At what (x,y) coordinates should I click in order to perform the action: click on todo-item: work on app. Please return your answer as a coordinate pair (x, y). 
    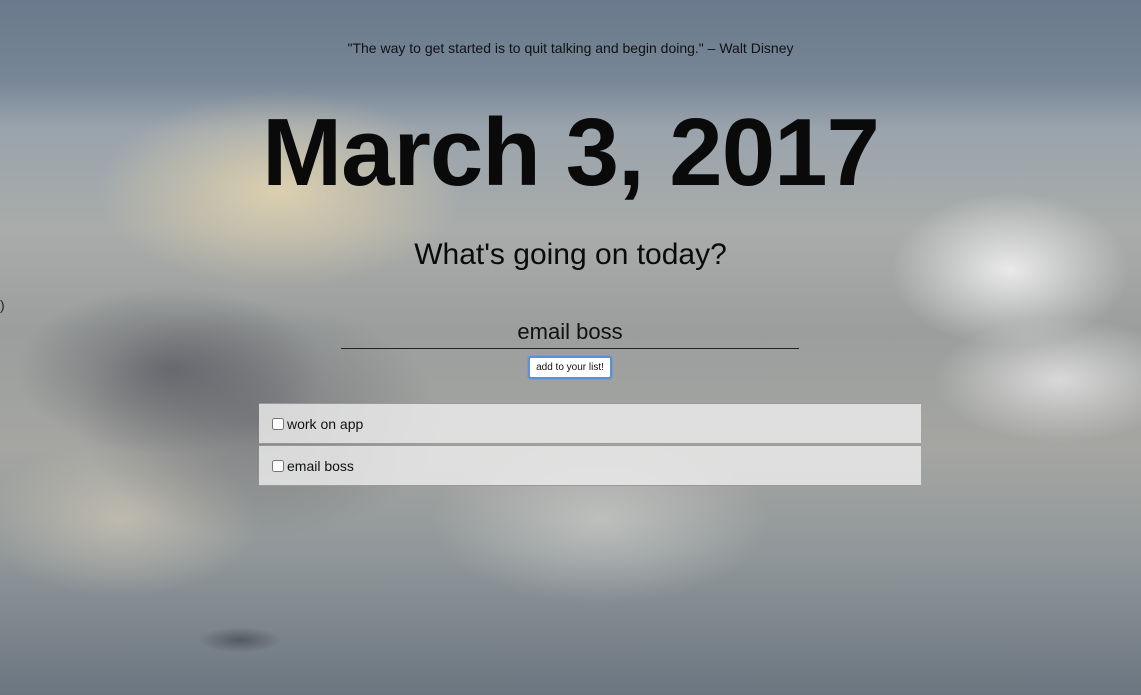
    Looking at the image, I should click on (590, 423).